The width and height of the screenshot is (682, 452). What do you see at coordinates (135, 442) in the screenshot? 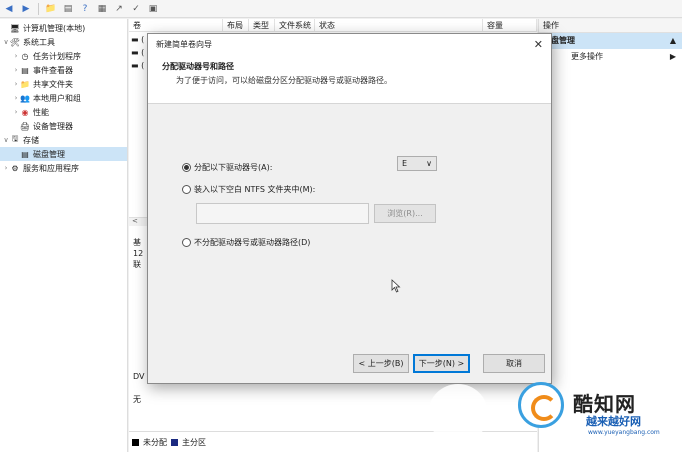
I see `legend-unallocated-swatch` at bounding box center [135, 442].